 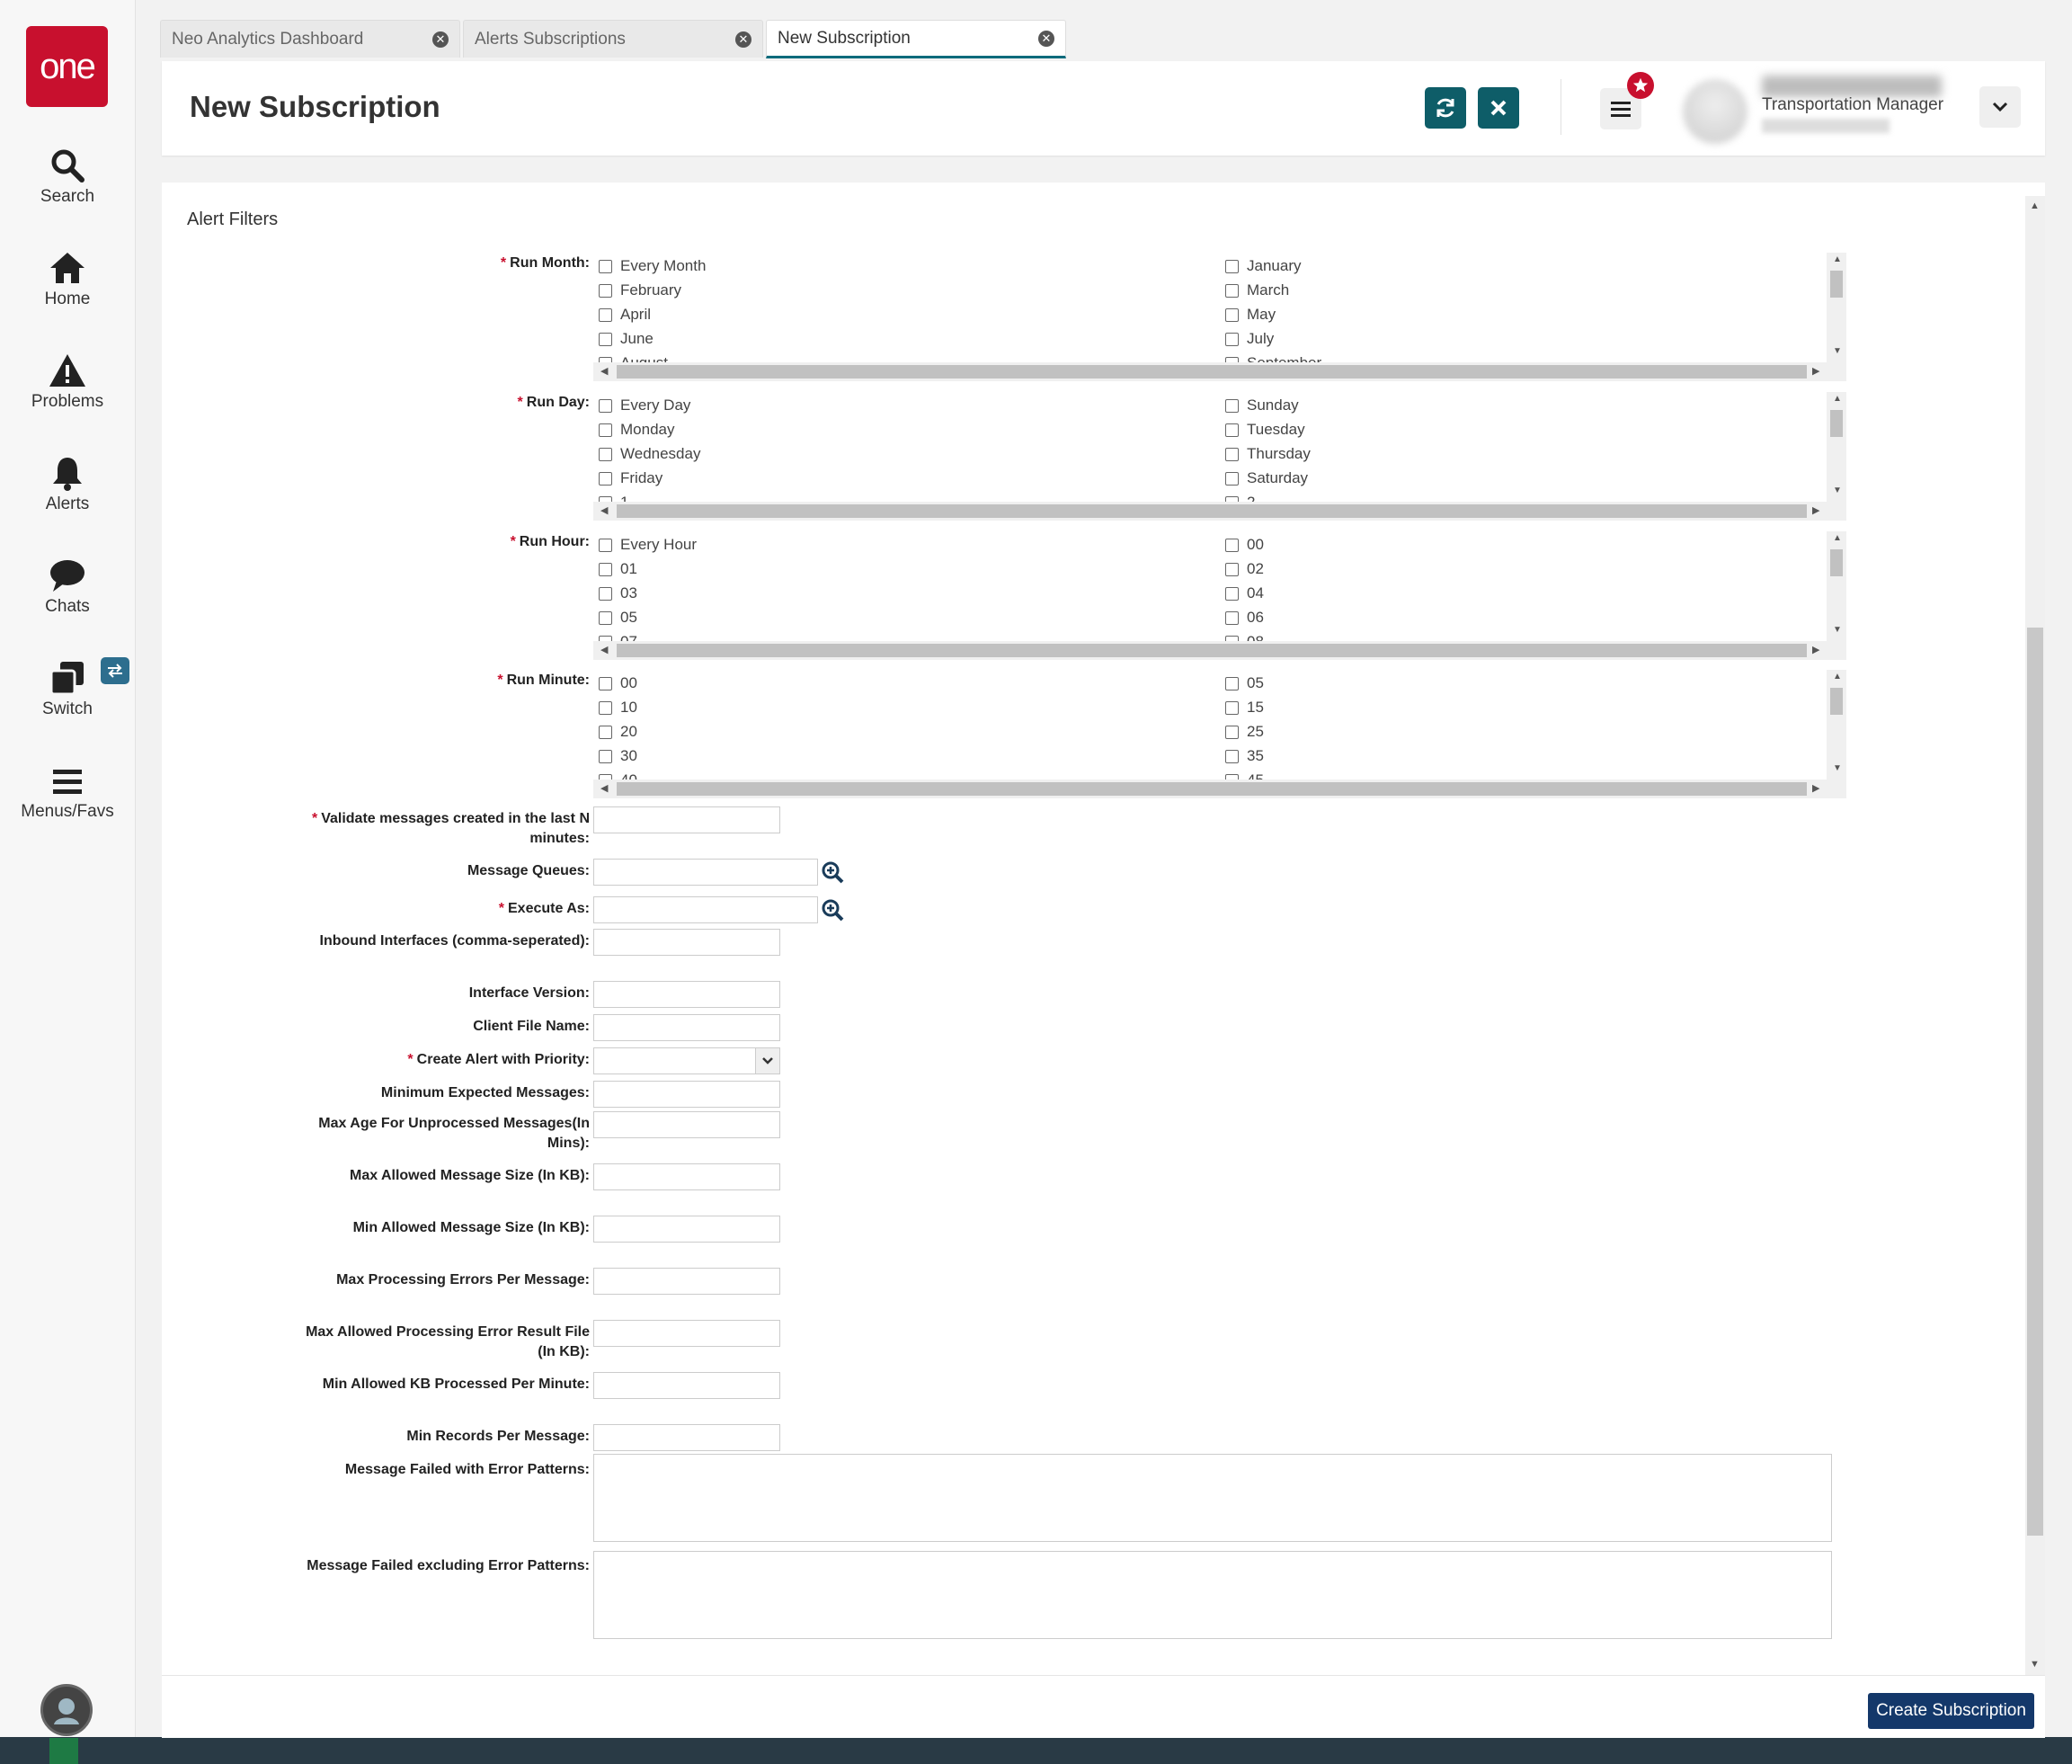 What do you see at coordinates (618, 594) in the screenshot?
I see `checkbox-hour-03: 03` at bounding box center [618, 594].